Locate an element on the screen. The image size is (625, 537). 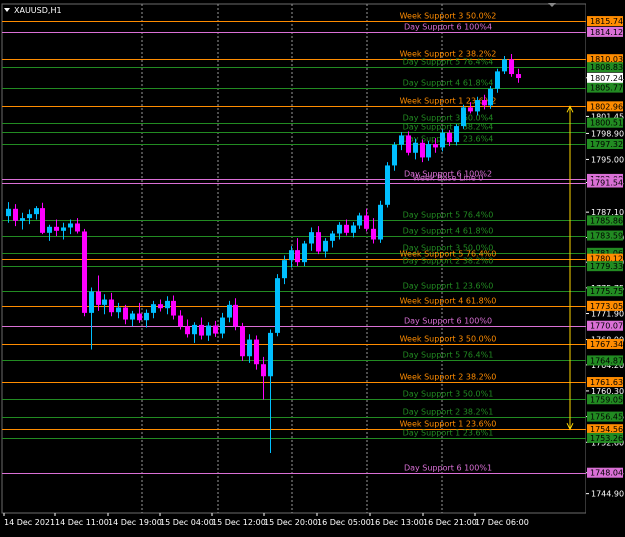
chevron-down-icon is located at coordinates (7, 10).